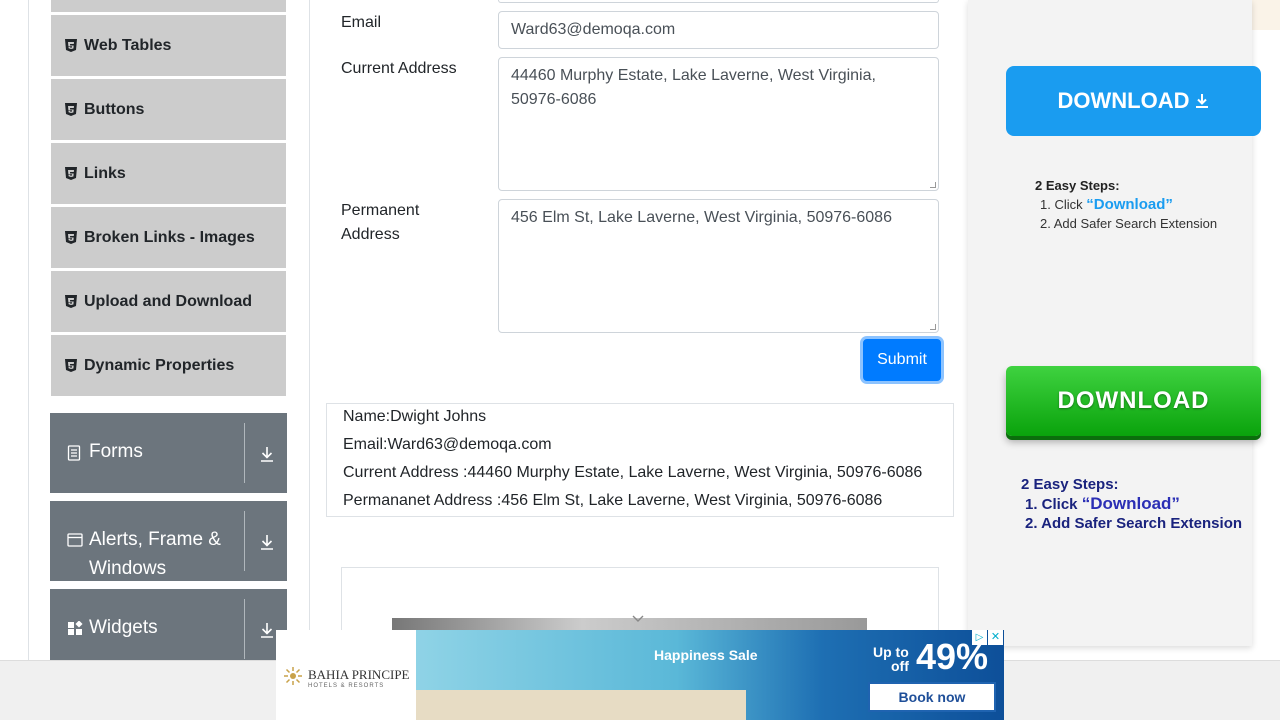 This screenshot has height=720, width=1280. I want to click on book-now-button: Book now, so click(932, 697).